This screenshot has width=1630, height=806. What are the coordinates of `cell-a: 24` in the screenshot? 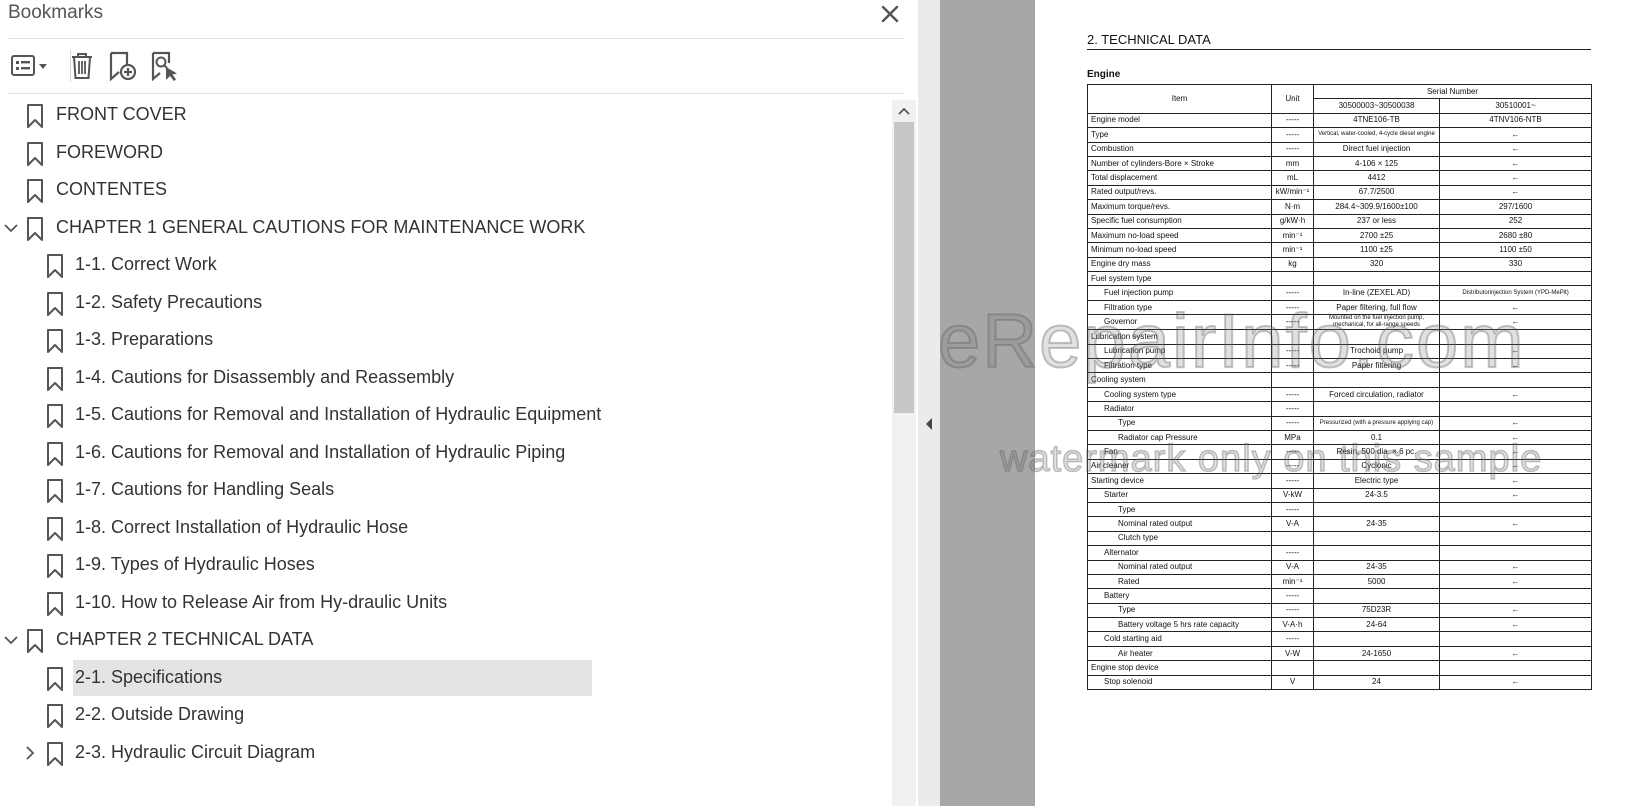 It's located at (1376, 682).